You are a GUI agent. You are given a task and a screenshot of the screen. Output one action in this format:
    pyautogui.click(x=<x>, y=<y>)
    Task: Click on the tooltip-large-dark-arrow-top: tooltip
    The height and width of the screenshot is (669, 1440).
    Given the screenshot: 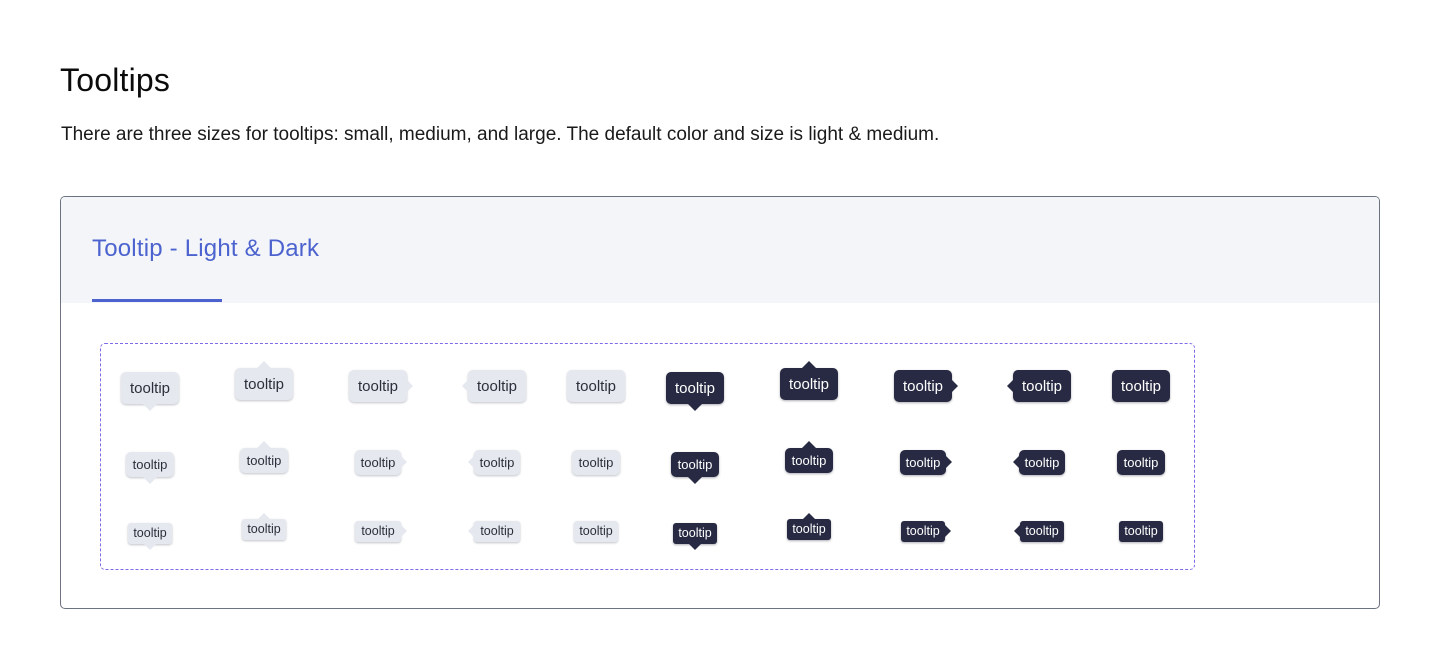 What is the action you would take?
    pyautogui.click(x=809, y=384)
    